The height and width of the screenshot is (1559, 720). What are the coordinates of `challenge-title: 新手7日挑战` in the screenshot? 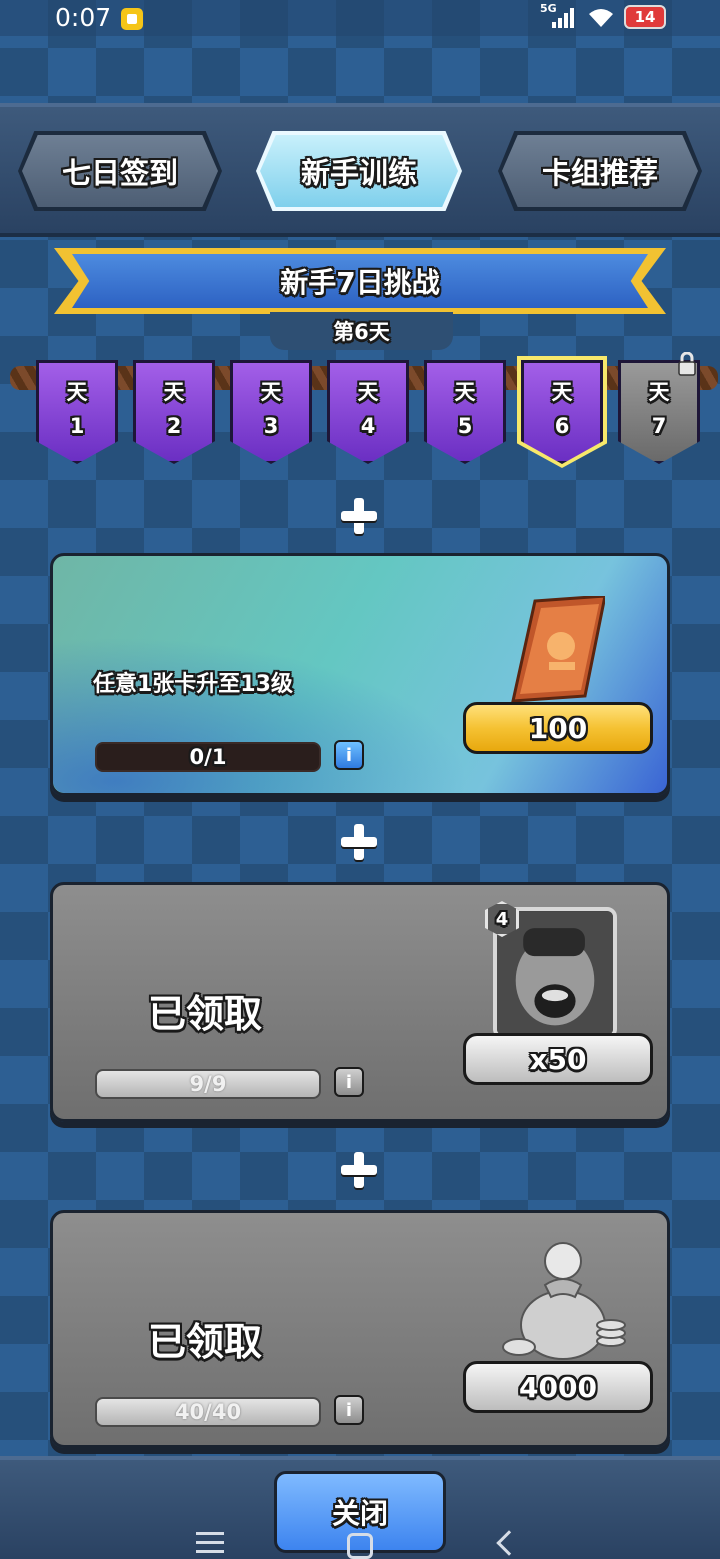 It's located at (360, 281).